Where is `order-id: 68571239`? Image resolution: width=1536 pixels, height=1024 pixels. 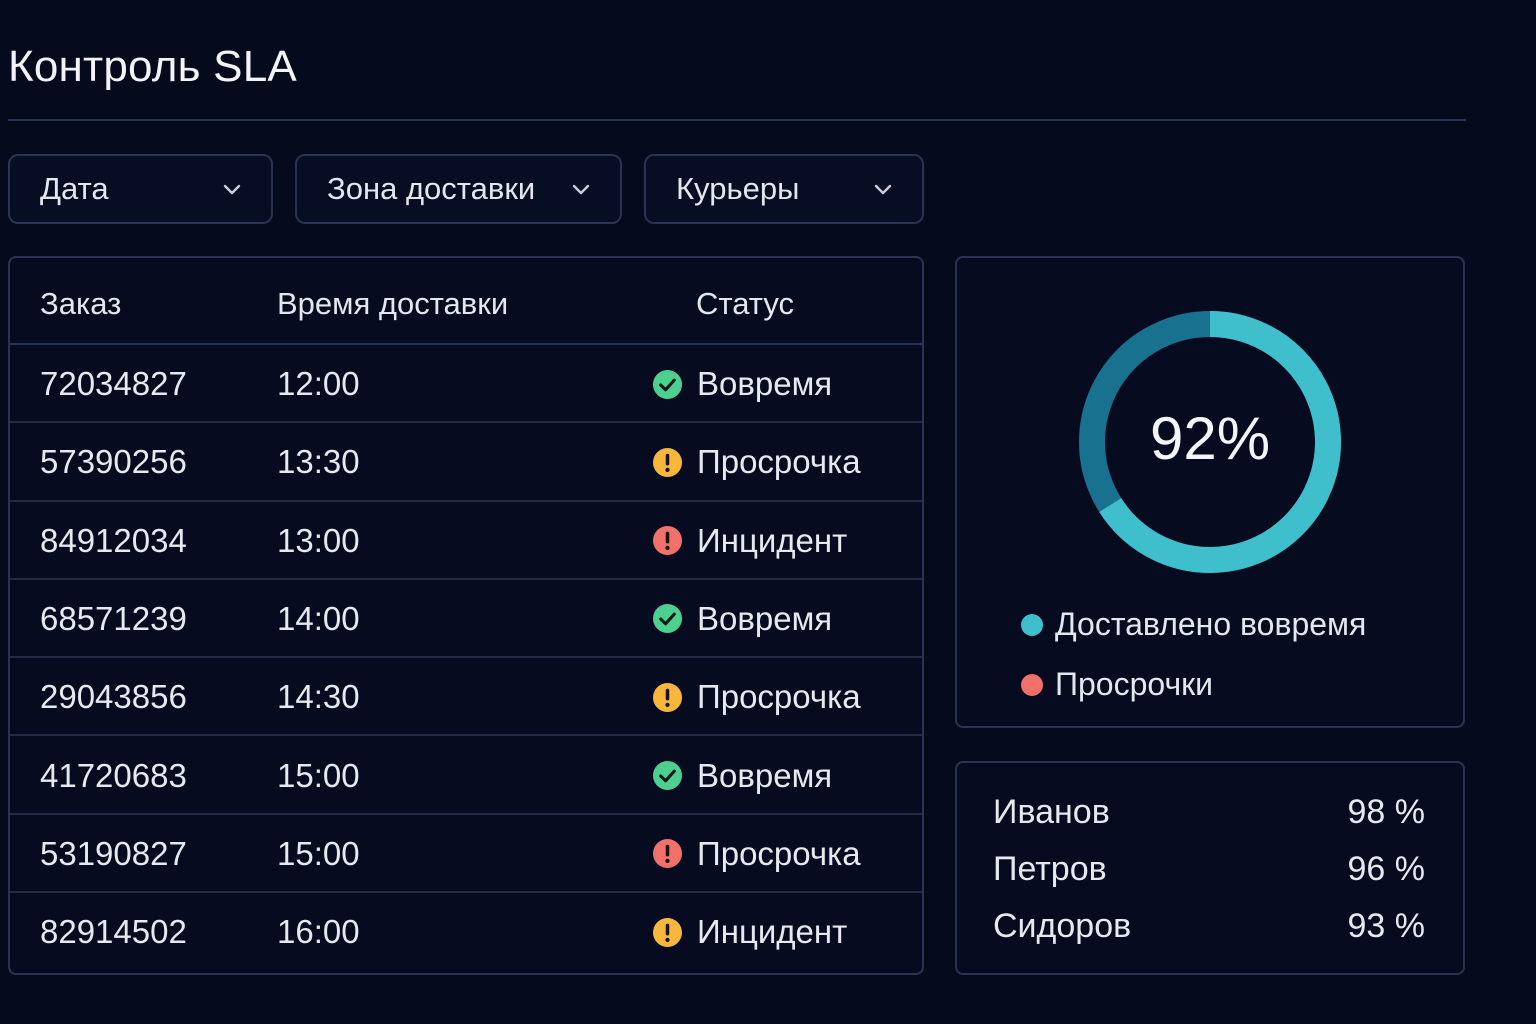 order-id: 68571239 is located at coordinates (113, 618).